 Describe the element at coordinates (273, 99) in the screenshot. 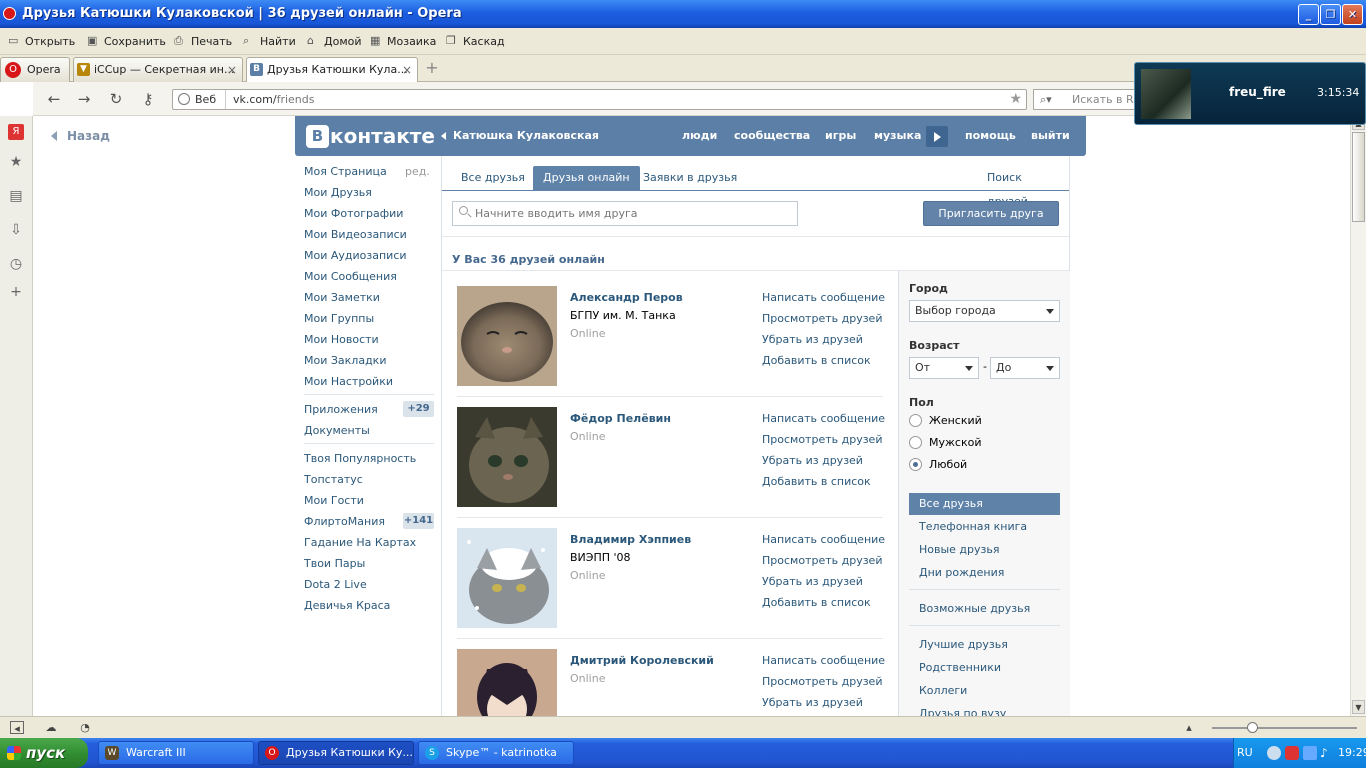

I see `url-text: vk.com/friends` at that location.